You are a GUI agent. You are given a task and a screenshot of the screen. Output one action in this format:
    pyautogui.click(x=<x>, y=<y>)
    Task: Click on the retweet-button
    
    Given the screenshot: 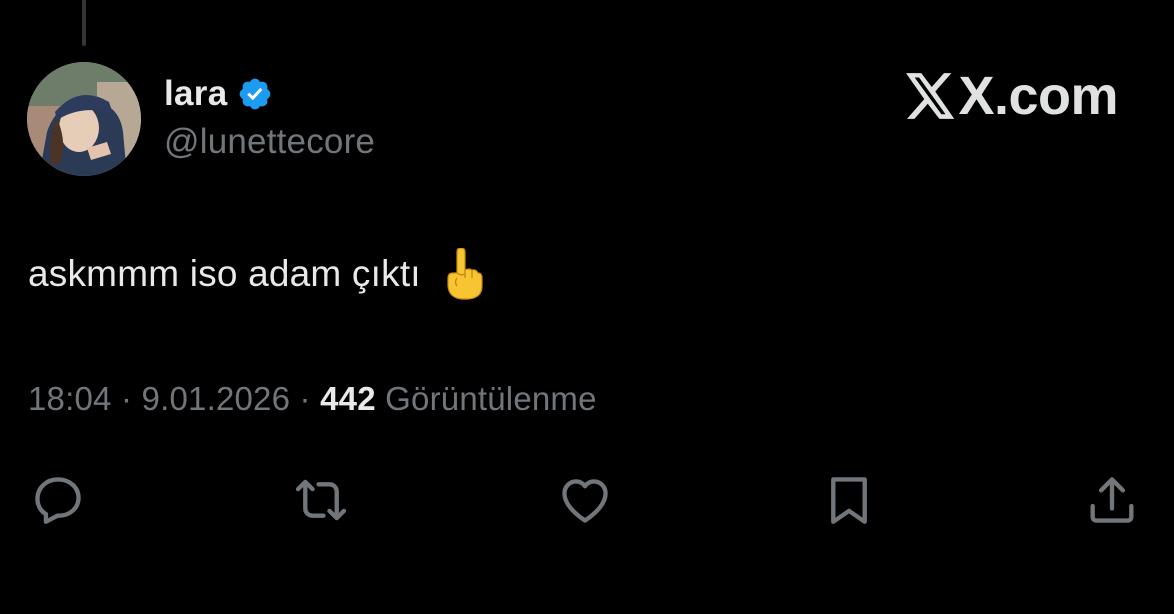 What is the action you would take?
    pyautogui.click(x=321, y=500)
    